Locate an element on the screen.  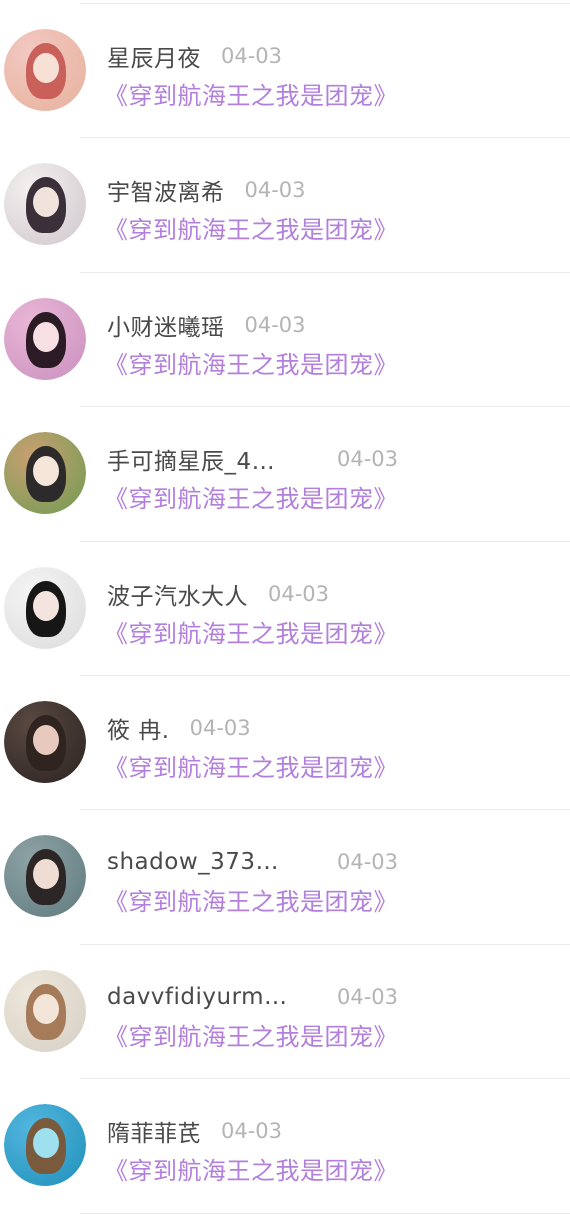
user-name: 小财迷曦瑶 is located at coordinates (166, 325).